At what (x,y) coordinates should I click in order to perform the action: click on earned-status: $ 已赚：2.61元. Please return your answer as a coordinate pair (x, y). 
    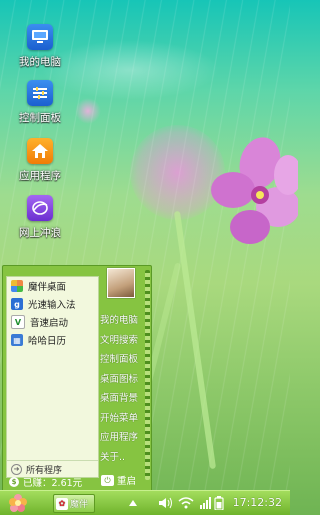
    Looking at the image, I should click on (45, 482).